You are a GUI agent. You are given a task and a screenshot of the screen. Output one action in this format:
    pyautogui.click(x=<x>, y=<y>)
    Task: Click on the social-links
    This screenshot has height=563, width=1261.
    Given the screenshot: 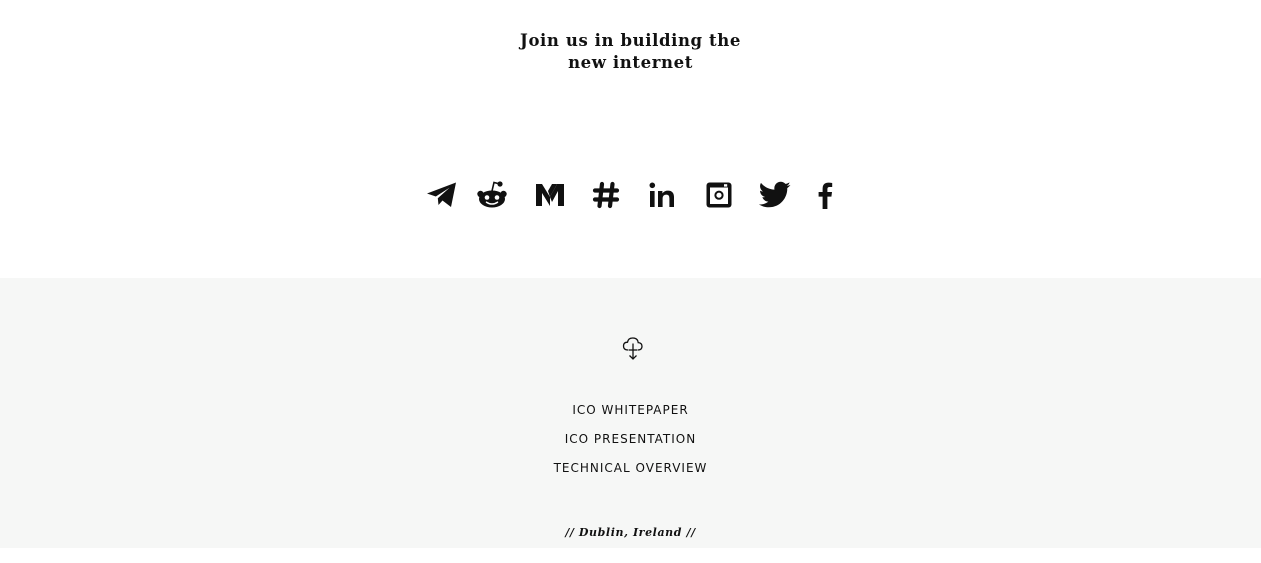 What is the action you would take?
    pyautogui.click(x=630, y=195)
    